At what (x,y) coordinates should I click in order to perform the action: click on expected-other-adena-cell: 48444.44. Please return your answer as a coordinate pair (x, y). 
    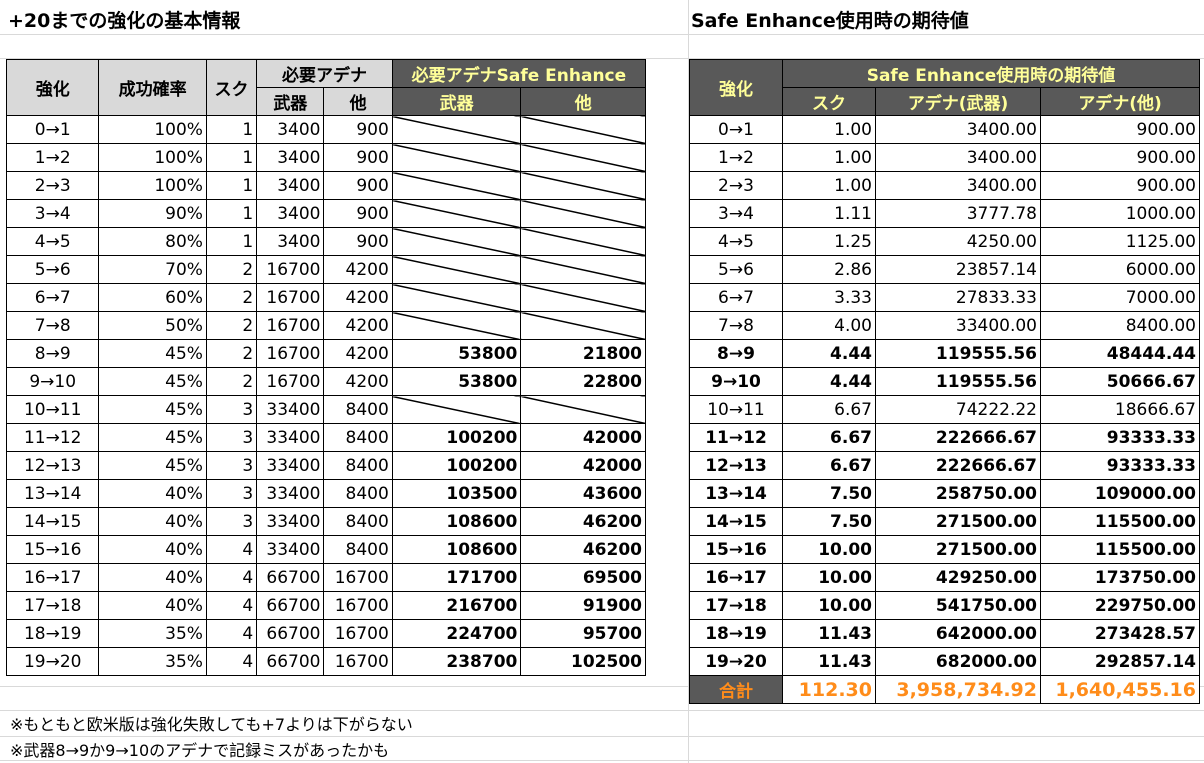
    Looking at the image, I should click on (1120, 353).